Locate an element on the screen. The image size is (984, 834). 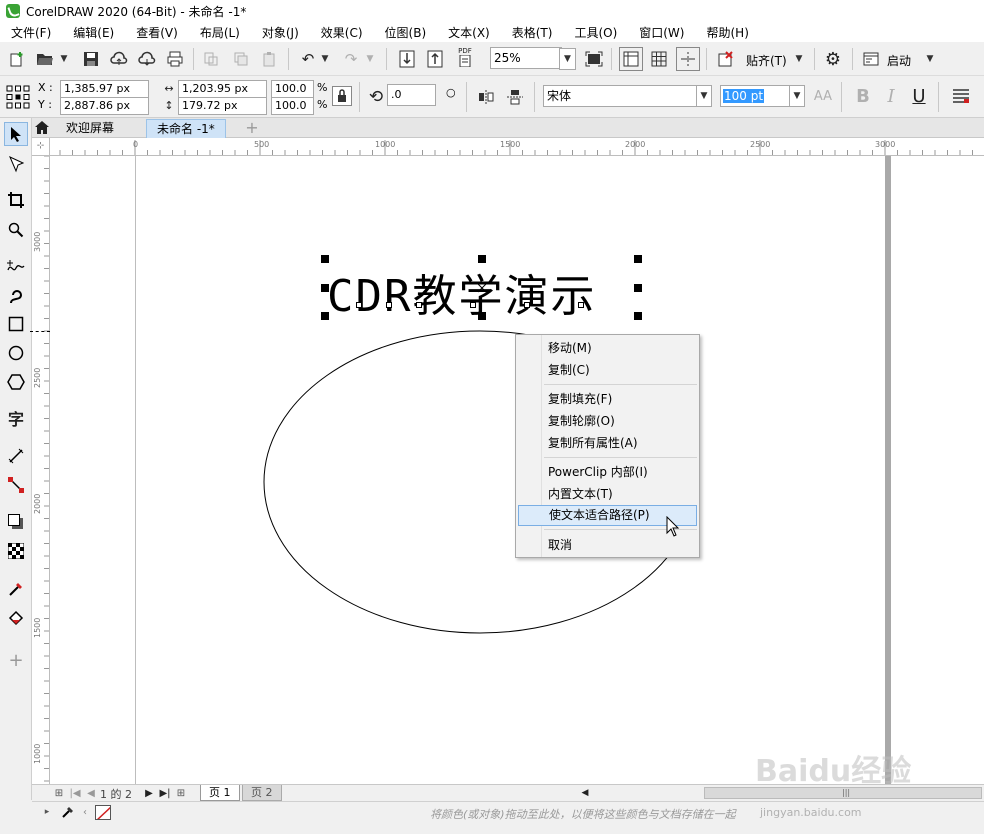
interactive-fill-tool-icon is located at coordinates (16, 618).